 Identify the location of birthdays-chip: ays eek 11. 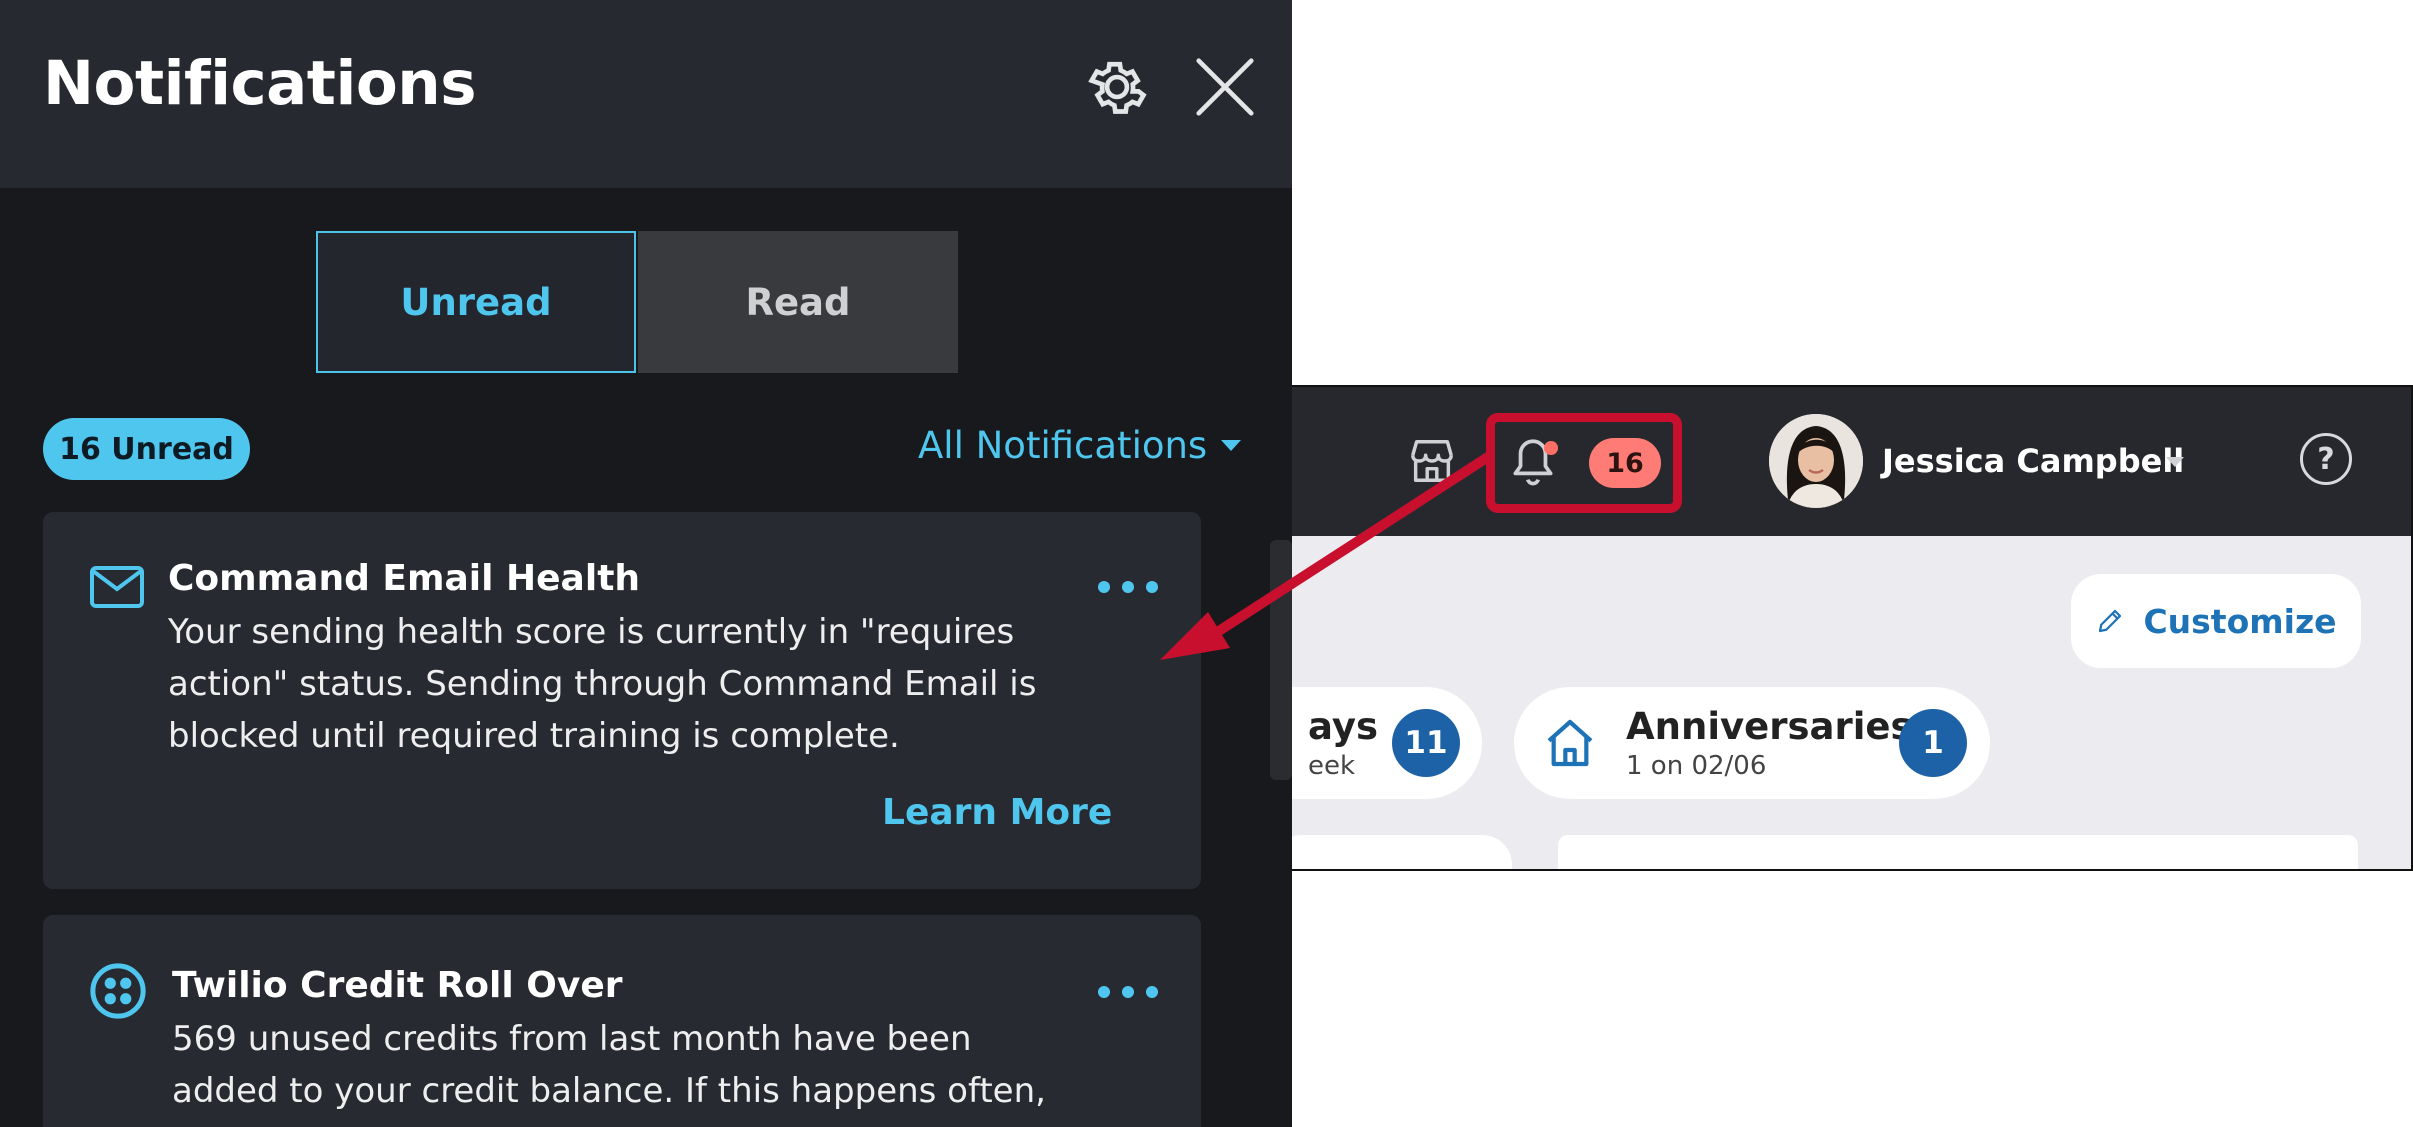
(1387, 743).